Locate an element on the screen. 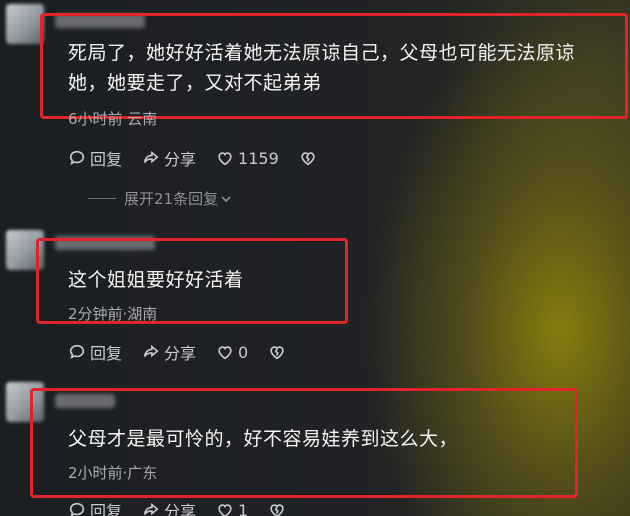 This screenshot has width=630, height=516. comment-text-line: 这个姐姐要好好活着 is located at coordinates (156, 280).